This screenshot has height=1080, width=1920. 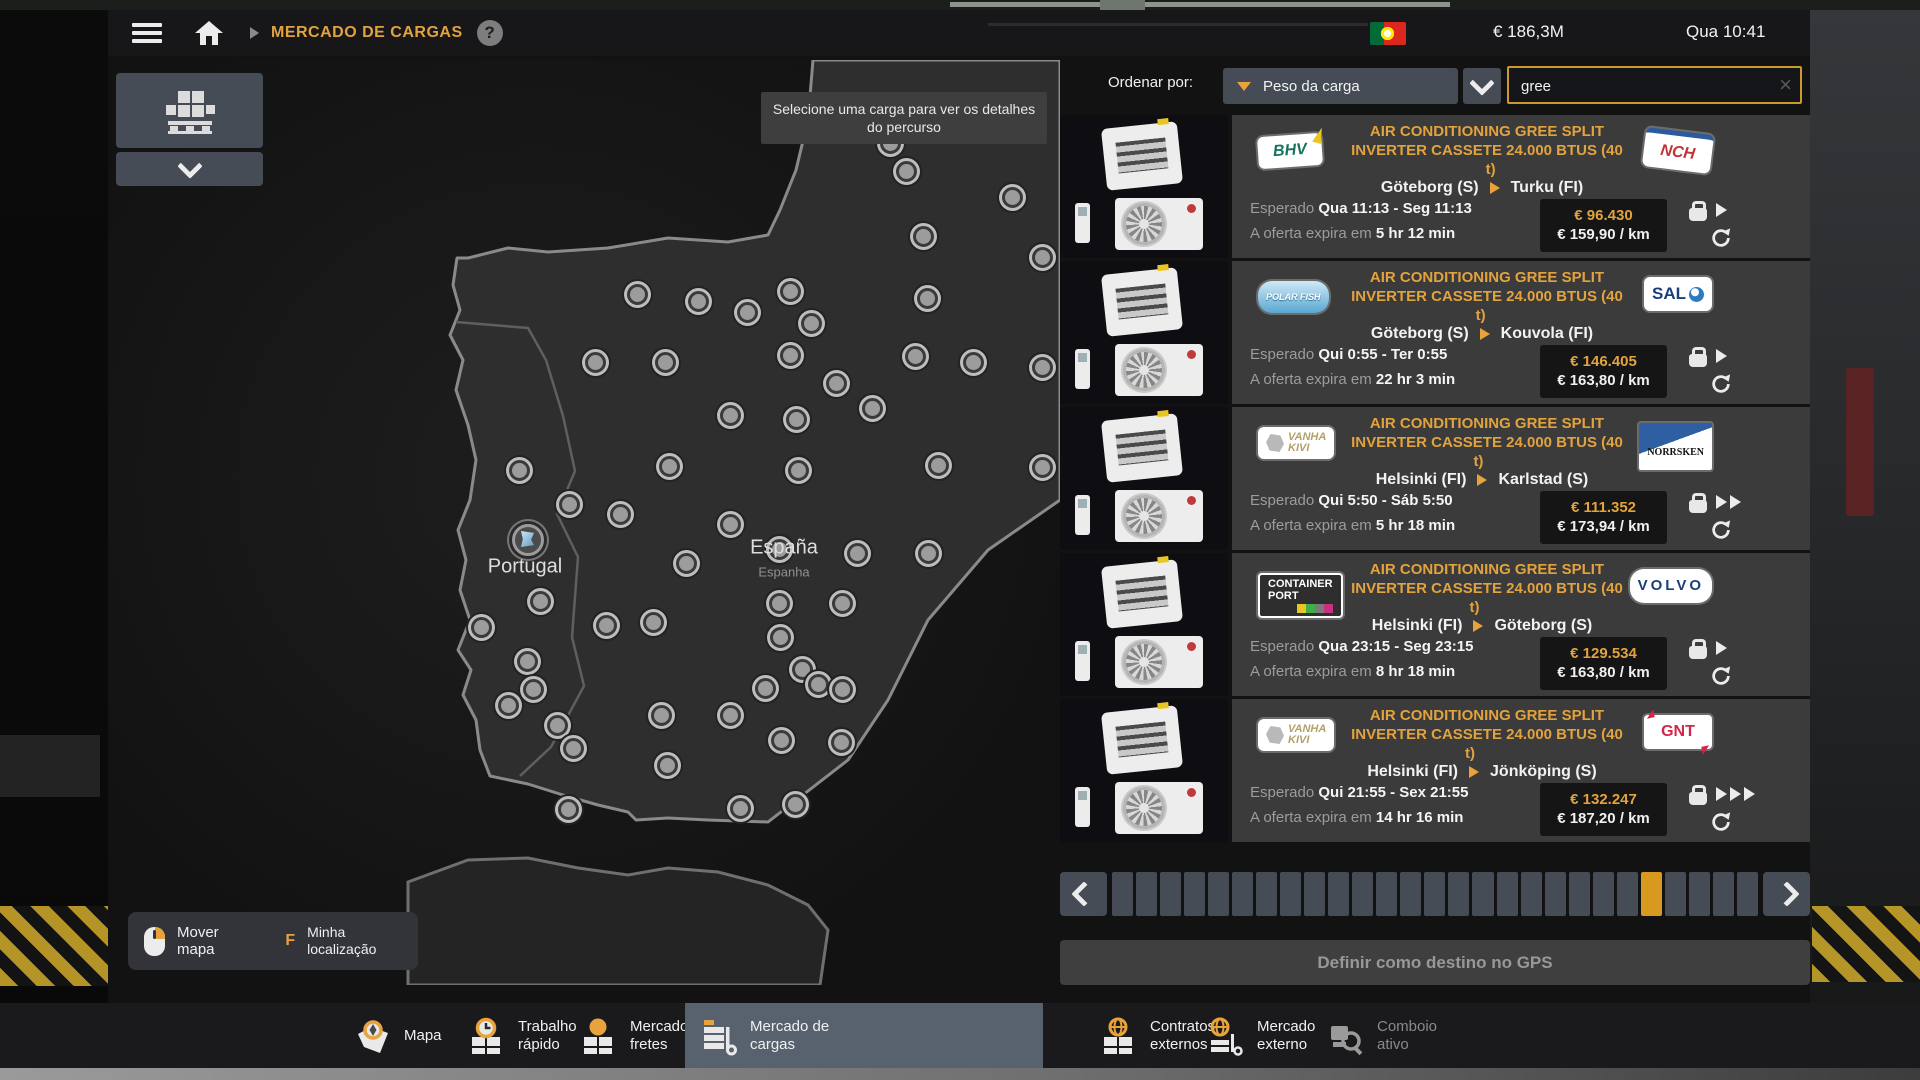 I want to click on help-button: ?, so click(x=489, y=33).